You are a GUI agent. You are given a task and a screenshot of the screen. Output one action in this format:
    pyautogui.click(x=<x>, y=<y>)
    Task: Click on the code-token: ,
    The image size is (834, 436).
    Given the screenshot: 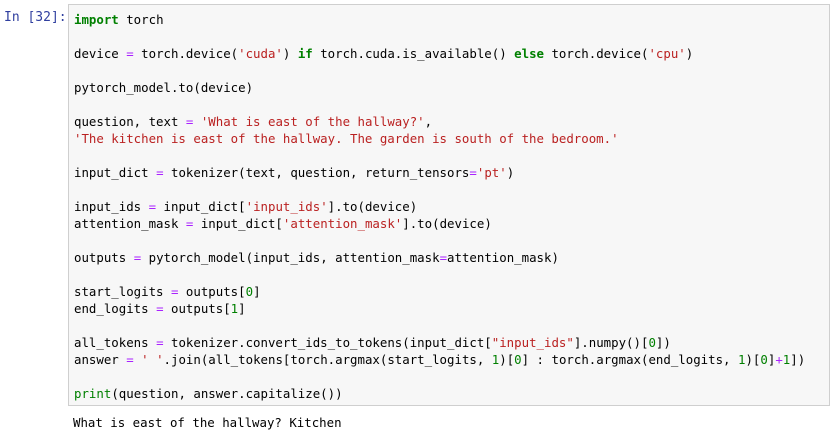 What is the action you would take?
    pyautogui.click(x=428, y=121)
    